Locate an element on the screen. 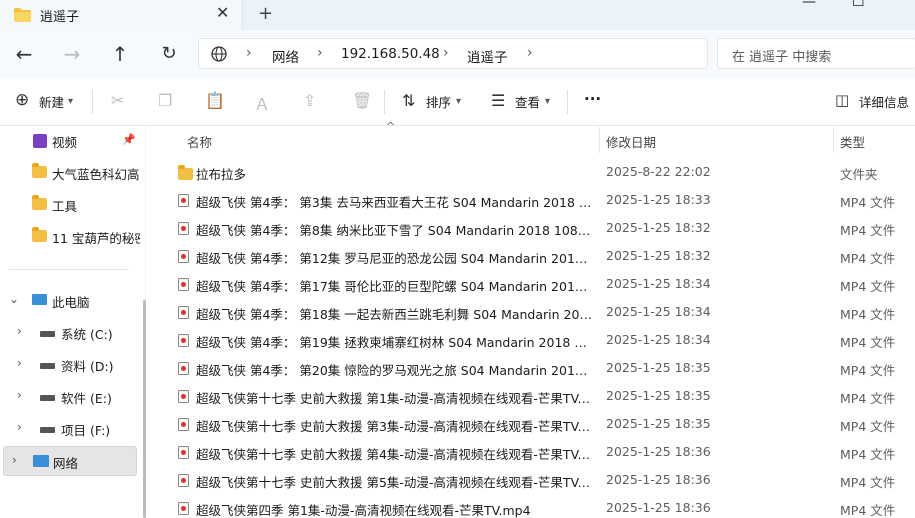 This screenshot has width=915, height=518. search-box: 在 逍遥子 中搜索 is located at coordinates (816, 53).